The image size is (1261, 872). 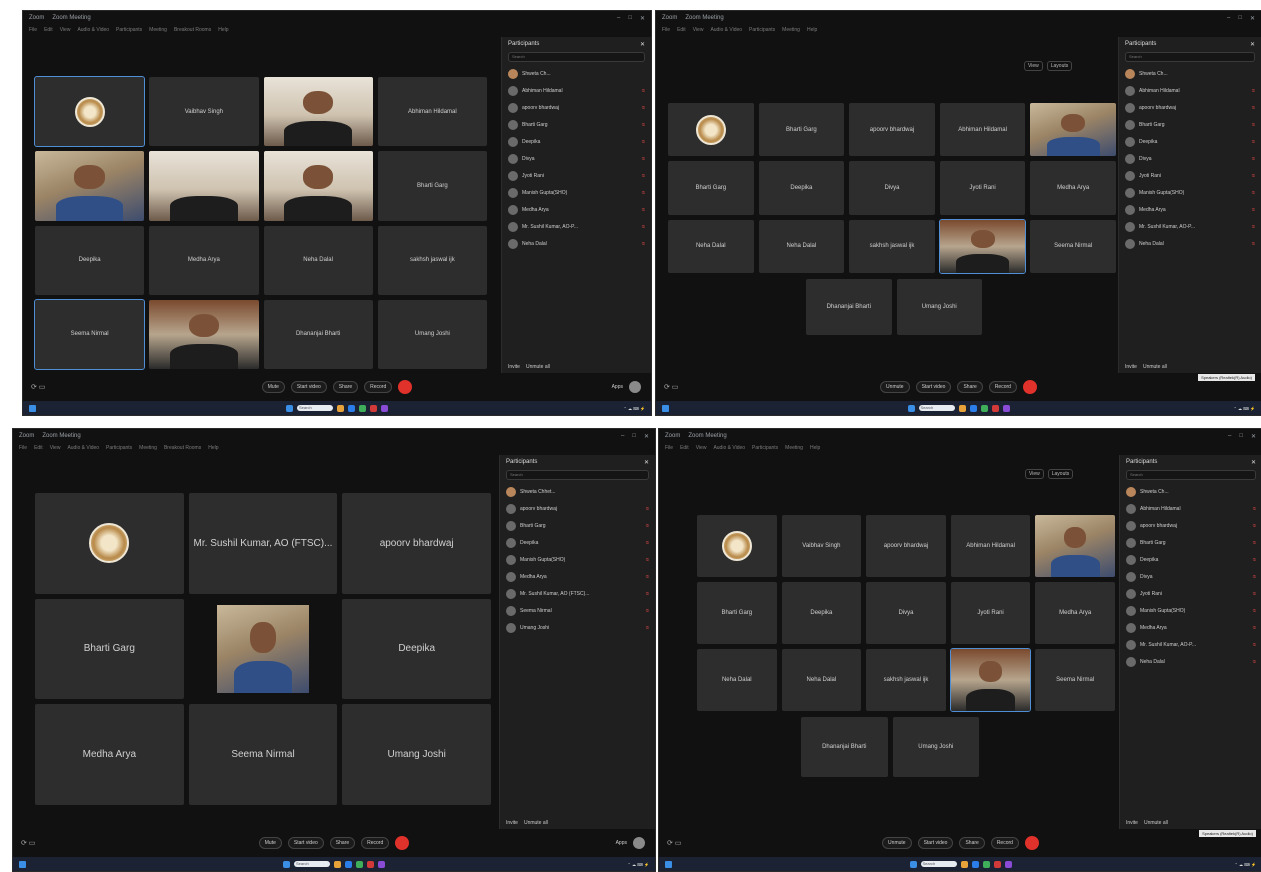 What do you see at coordinates (1241, 436) in the screenshot?
I see `maximize-icon: □` at bounding box center [1241, 436].